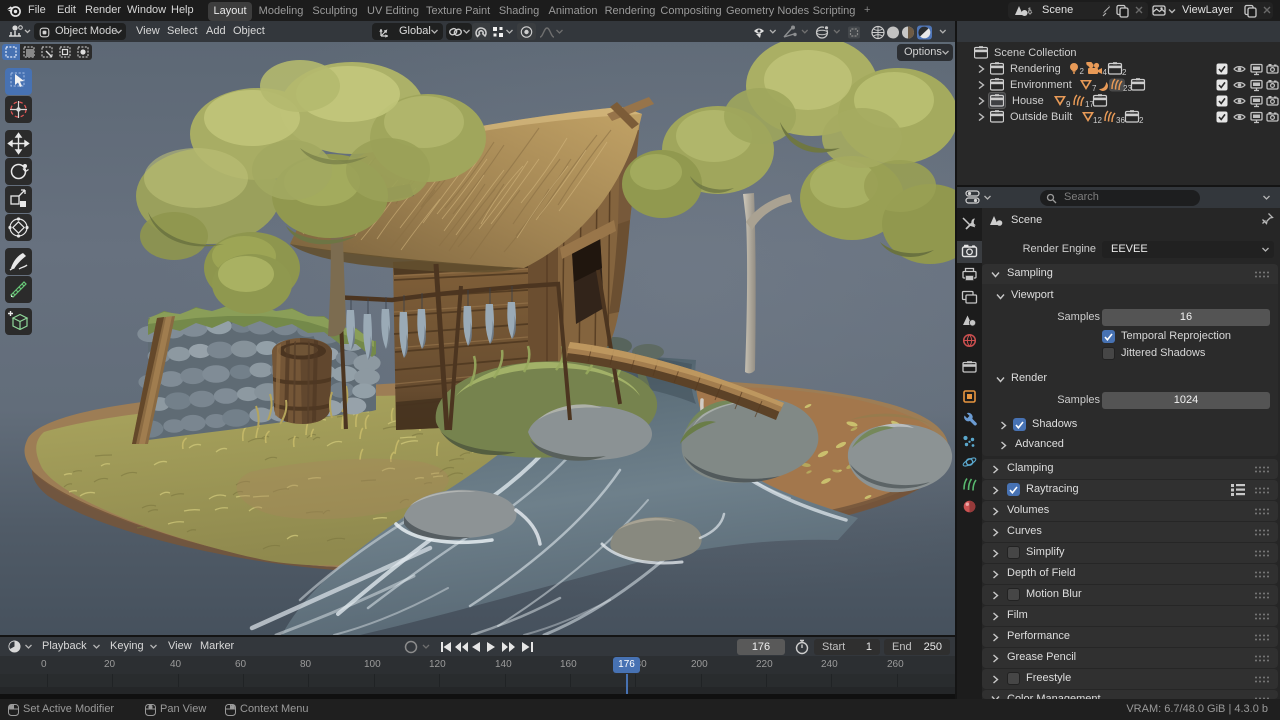  Describe the element at coordinates (1120, 120) in the screenshot. I see `svg-text: 36` at that location.